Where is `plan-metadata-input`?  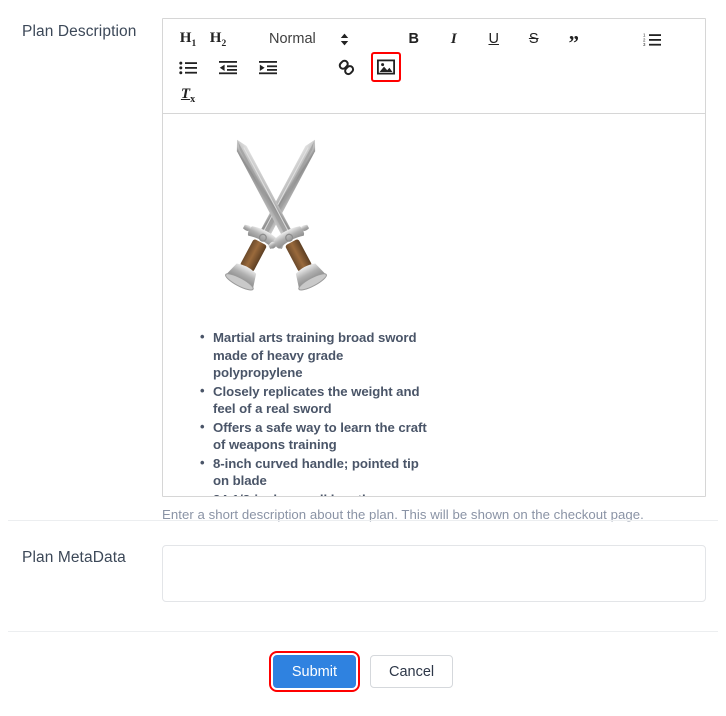 plan-metadata-input is located at coordinates (434, 573).